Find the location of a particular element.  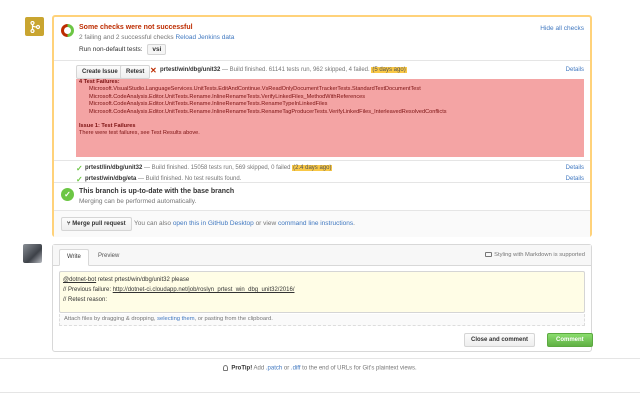

checks-title: Some checks were not successful is located at coordinates (136, 27).